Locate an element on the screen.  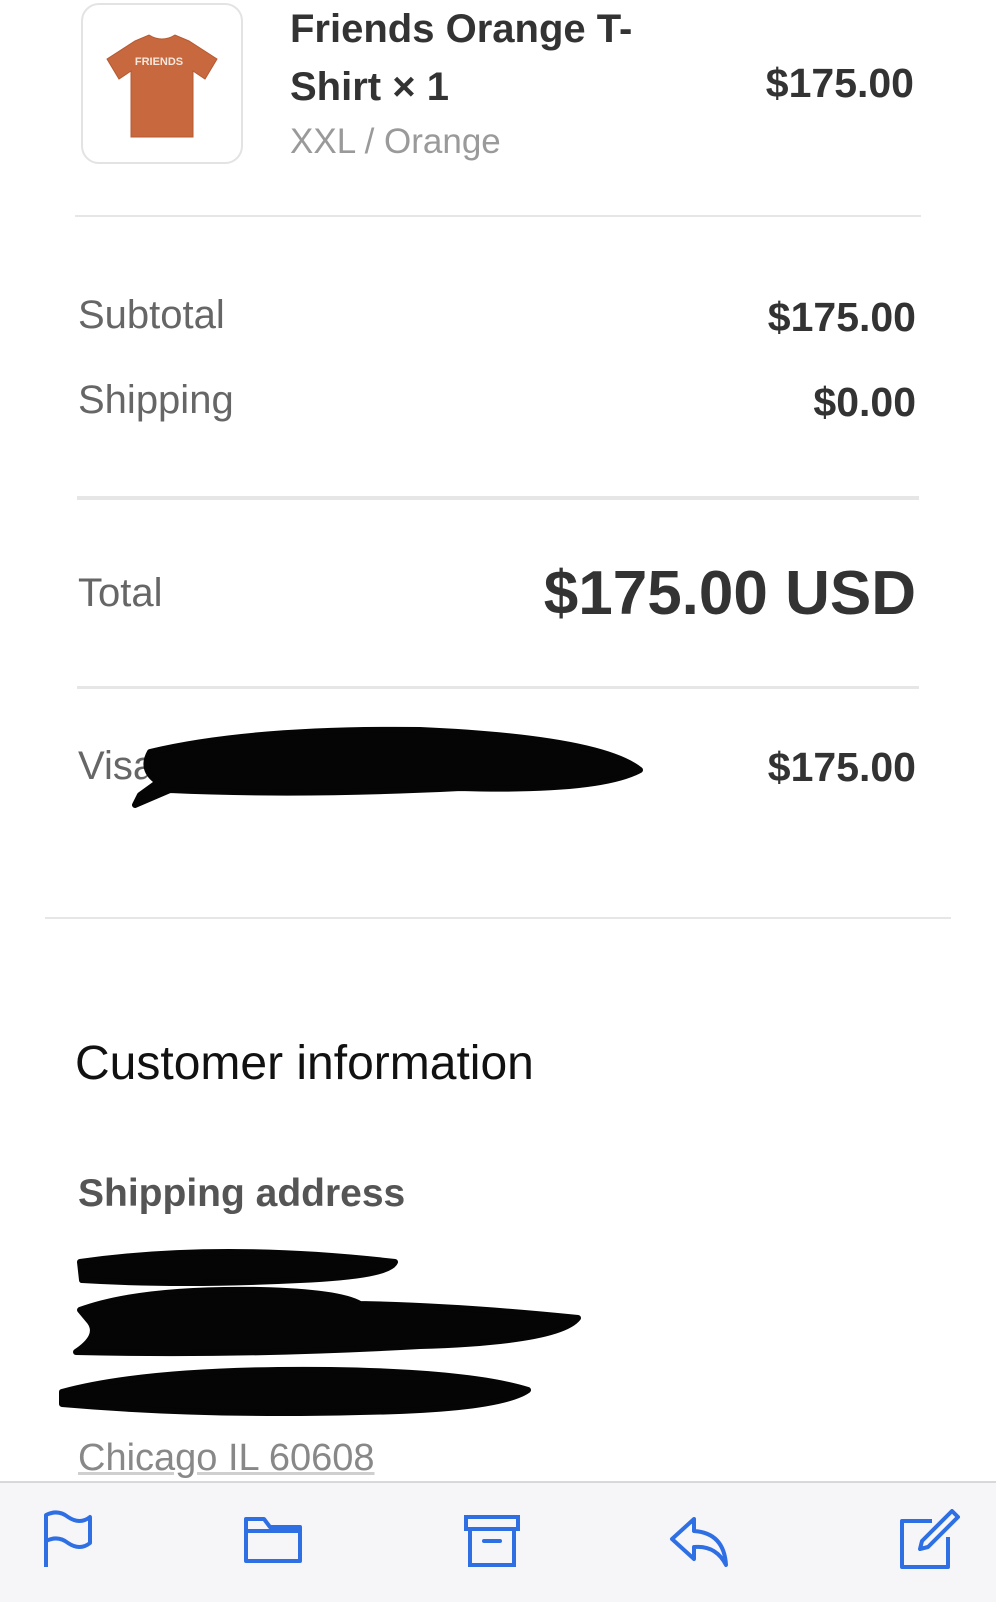
product-name-line2: Shirt × 1 is located at coordinates (369, 87).